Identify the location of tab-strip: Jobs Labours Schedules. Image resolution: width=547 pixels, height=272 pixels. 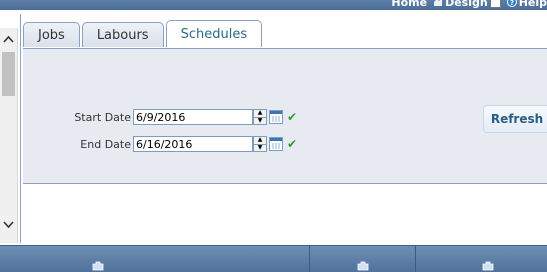
(143, 34).